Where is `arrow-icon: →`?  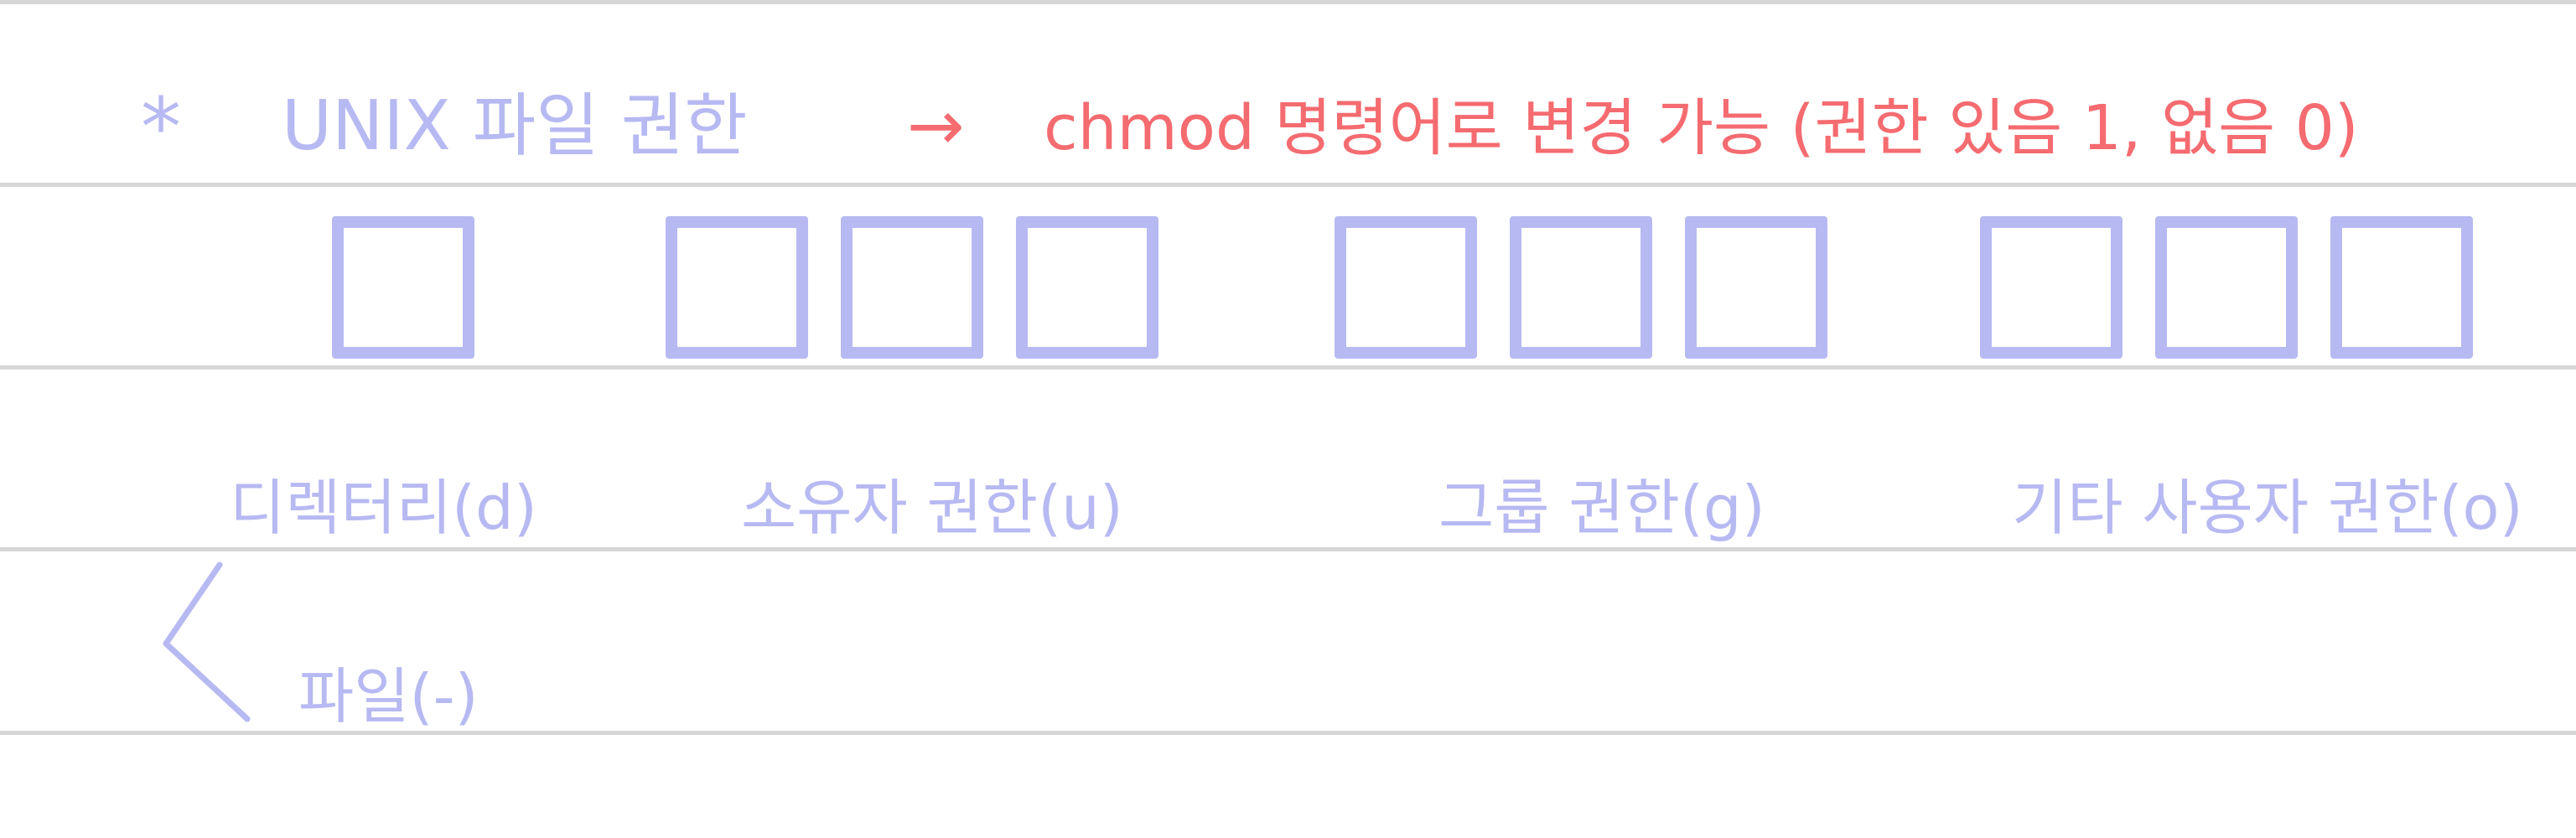 arrow-icon: → is located at coordinates (936, 126).